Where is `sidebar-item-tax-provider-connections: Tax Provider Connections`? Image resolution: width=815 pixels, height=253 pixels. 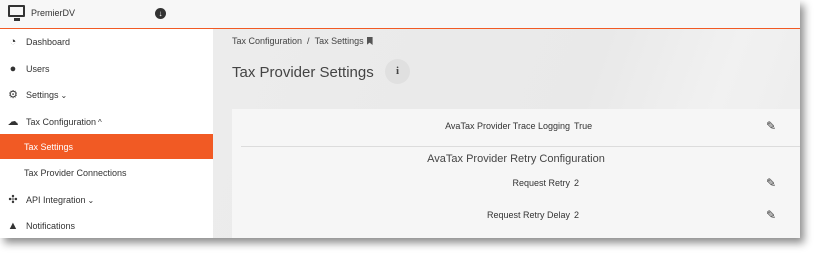 sidebar-item-tax-provider-connections: Tax Provider Connections is located at coordinates (106, 173).